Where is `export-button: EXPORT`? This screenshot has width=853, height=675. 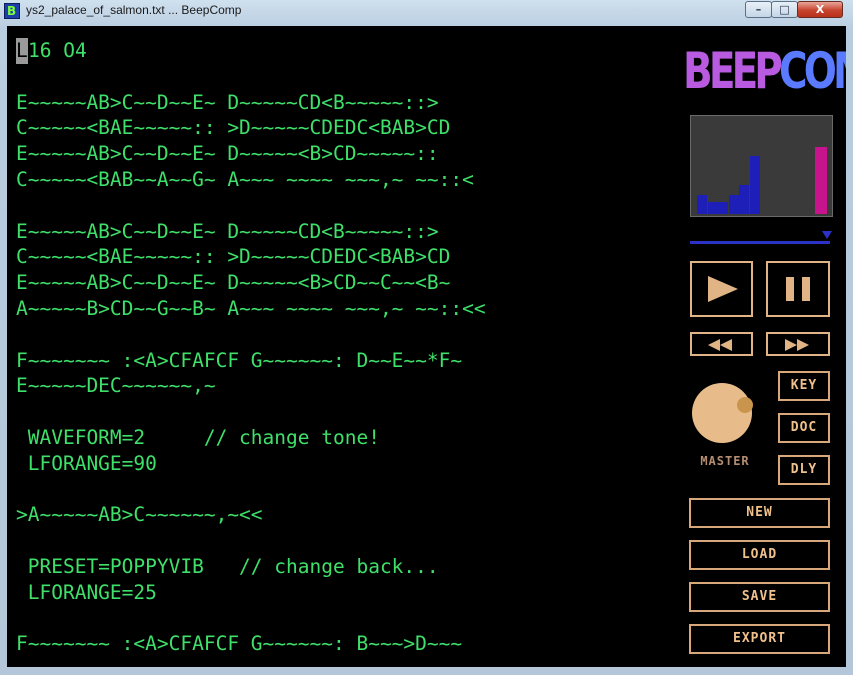 export-button: EXPORT is located at coordinates (759, 639).